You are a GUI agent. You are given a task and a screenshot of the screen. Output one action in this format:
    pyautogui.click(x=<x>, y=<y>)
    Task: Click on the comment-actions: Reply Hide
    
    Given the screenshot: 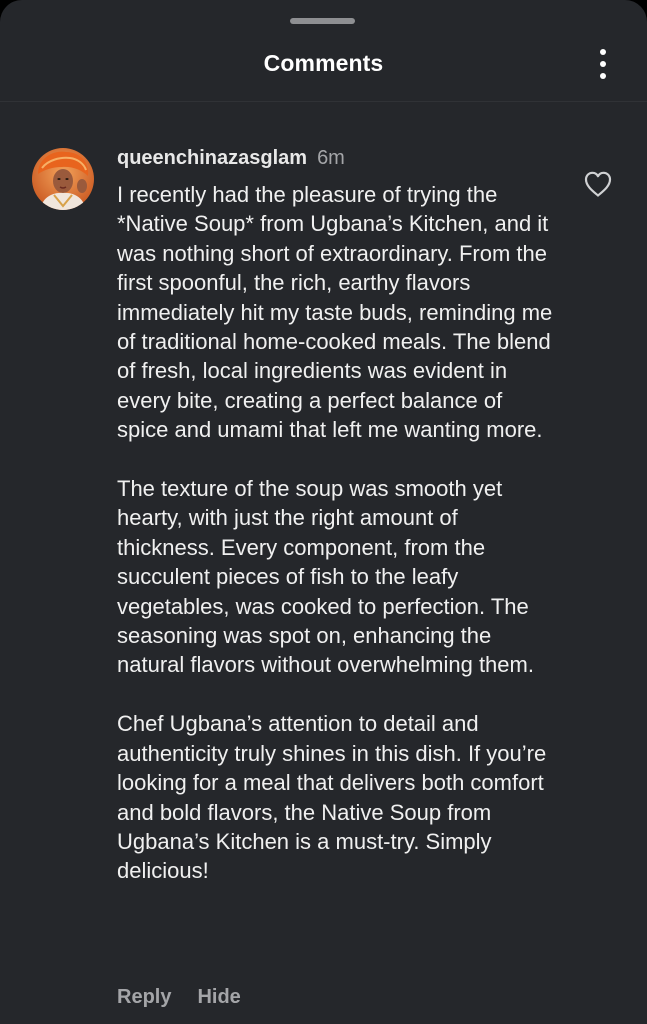 What is the action you would take?
    pyautogui.click(x=179, y=997)
    